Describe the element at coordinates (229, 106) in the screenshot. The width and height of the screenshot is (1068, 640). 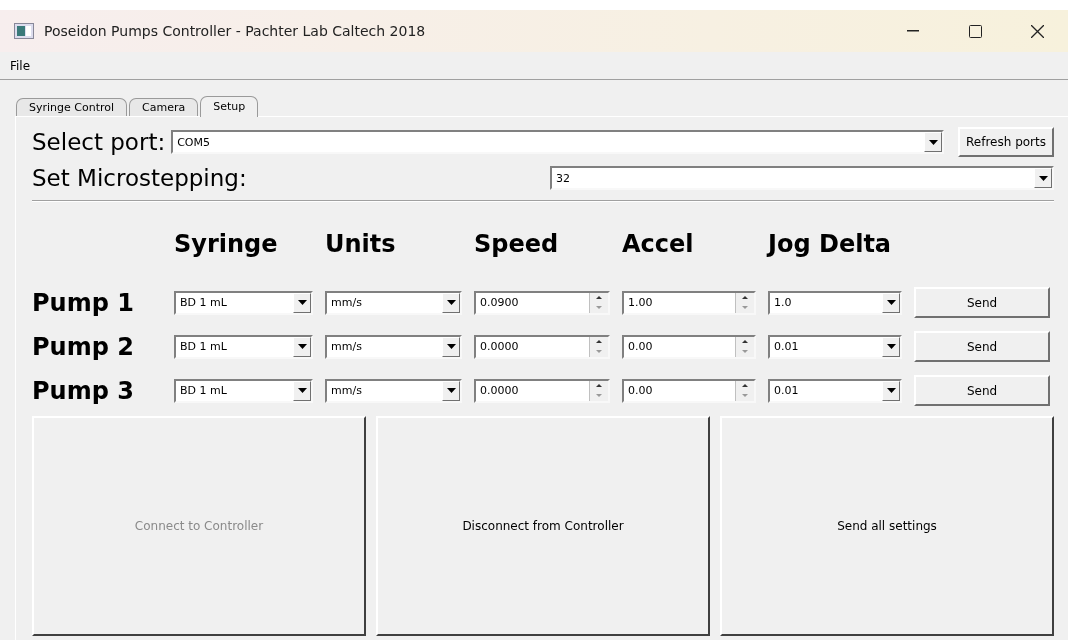
I see `tab: Setup` at that location.